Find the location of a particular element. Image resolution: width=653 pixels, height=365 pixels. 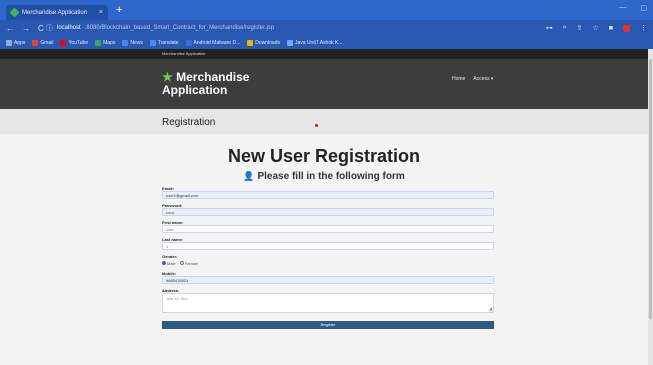

scrollbar-thumb is located at coordinates (650, 189).